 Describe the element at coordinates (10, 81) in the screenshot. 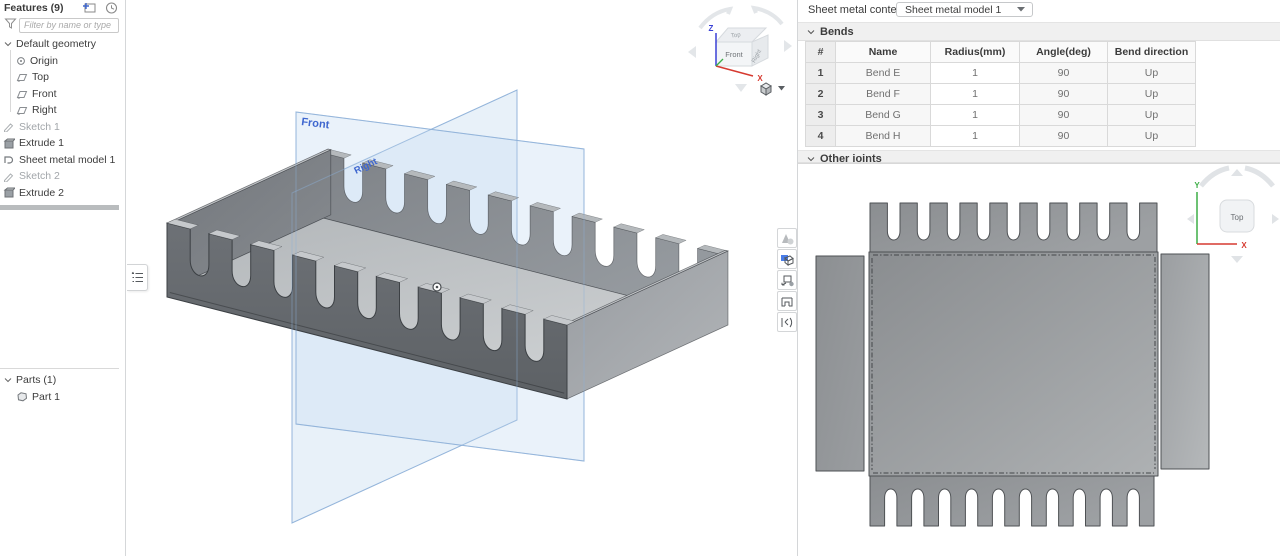

I see `tree-guide-line` at that location.